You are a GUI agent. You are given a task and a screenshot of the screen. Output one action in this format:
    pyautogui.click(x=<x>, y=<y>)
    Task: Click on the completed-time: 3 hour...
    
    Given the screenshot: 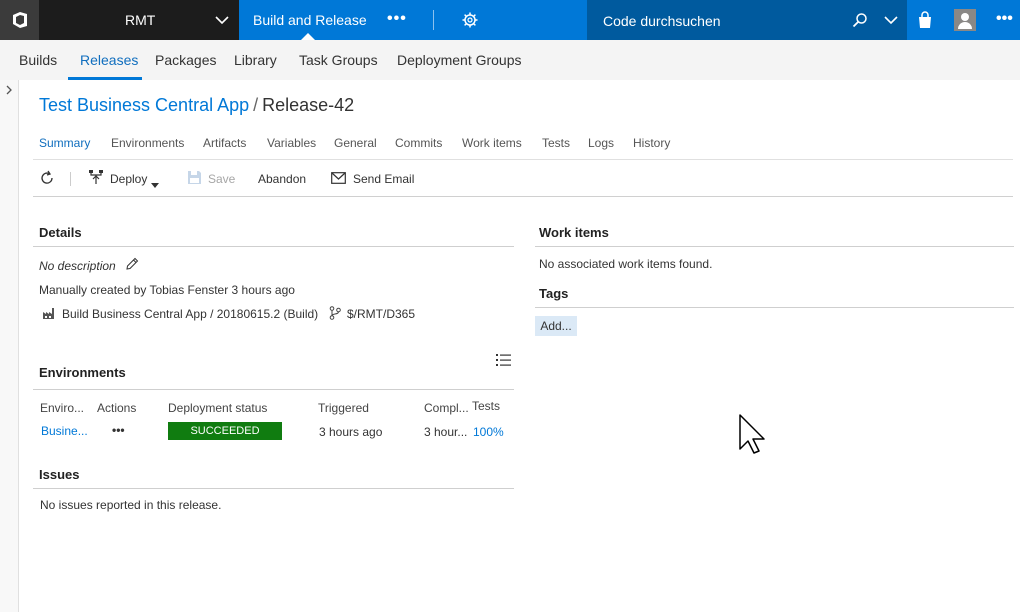 What is the action you would take?
    pyautogui.click(x=446, y=432)
    